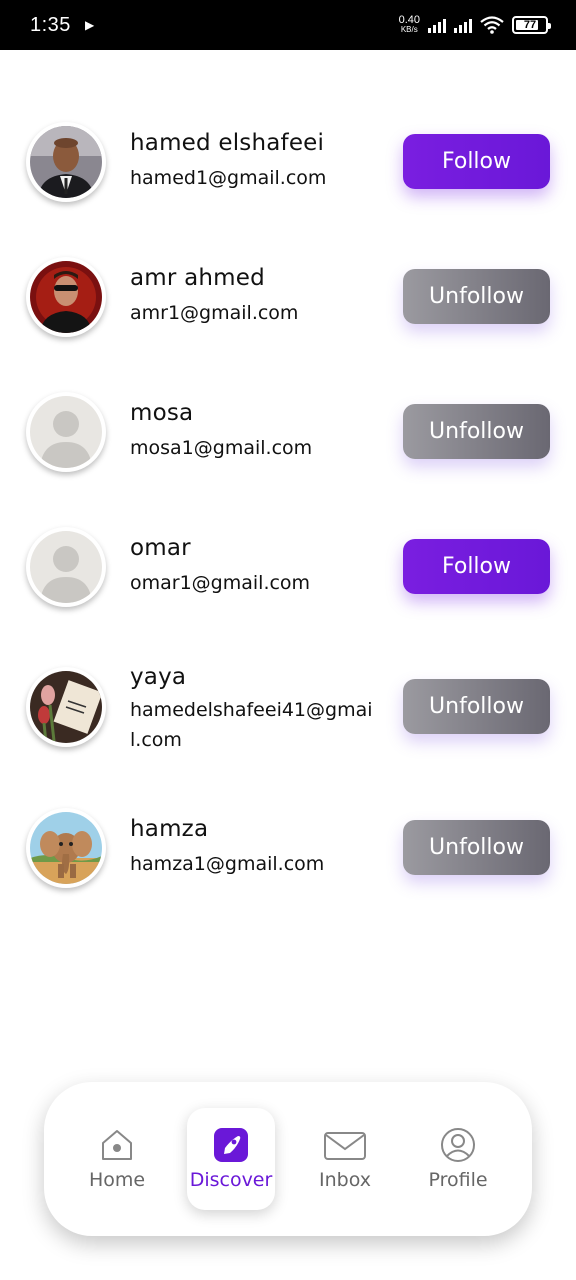 This screenshot has width=576, height=1280. I want to click on profile-icon, so click(458, 1145).